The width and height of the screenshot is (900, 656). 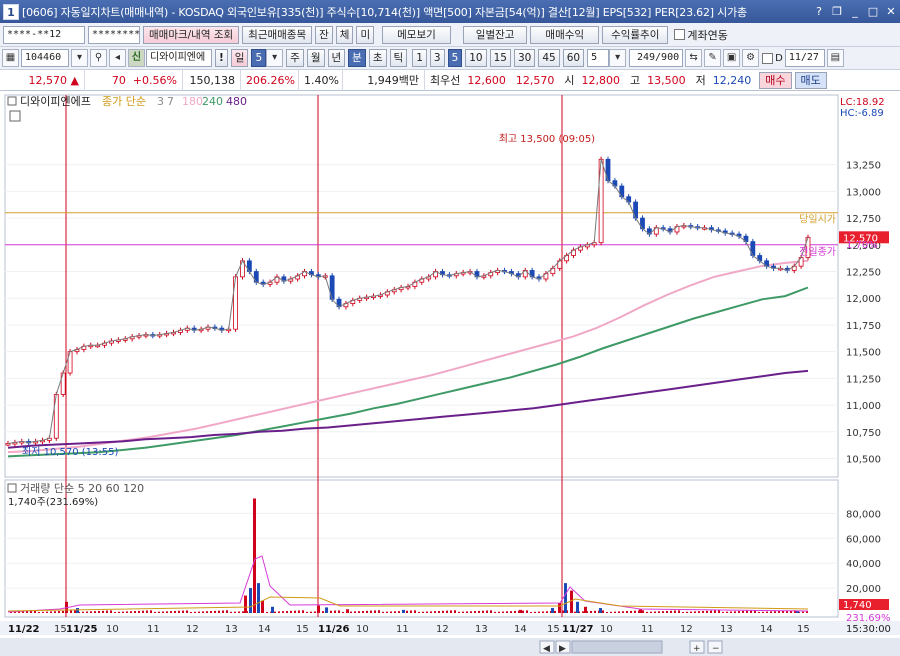 I want to click on period-1-button: 1, so click(x=419, y=58).